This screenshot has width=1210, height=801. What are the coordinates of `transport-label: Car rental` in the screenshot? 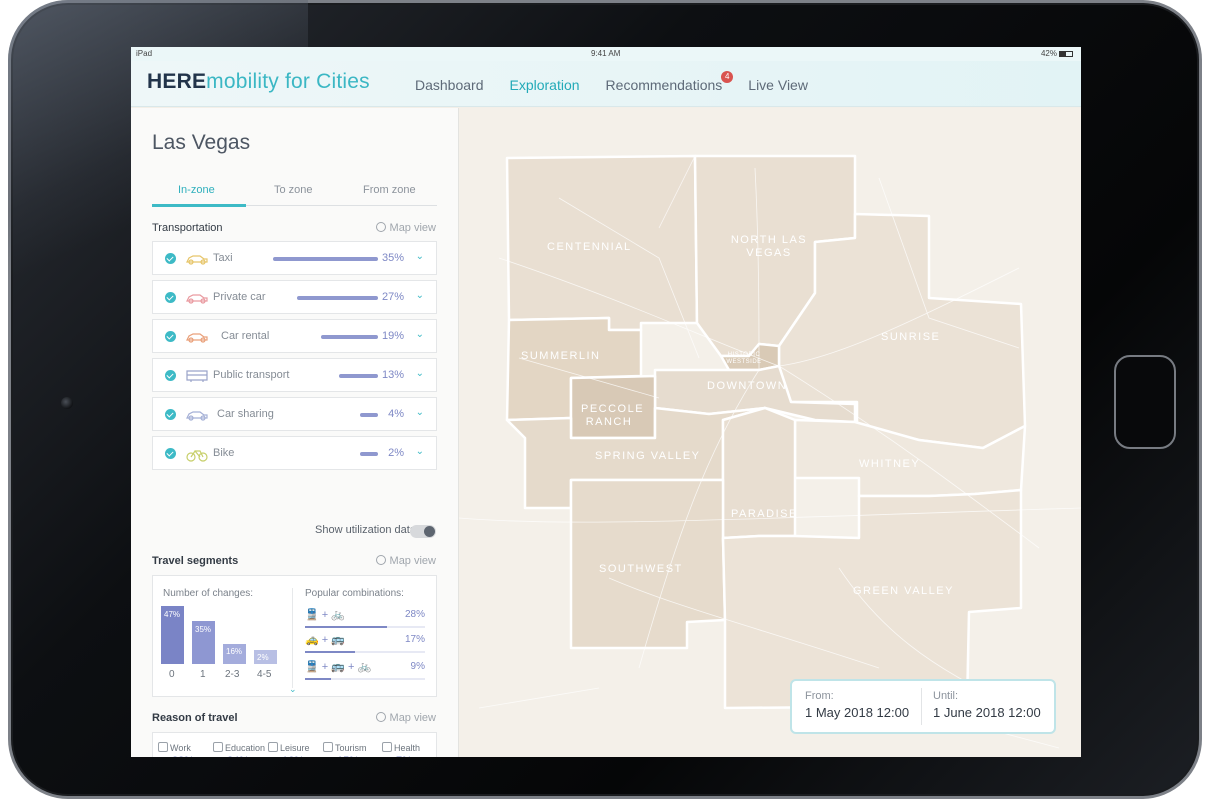 It's located at (245, 336).